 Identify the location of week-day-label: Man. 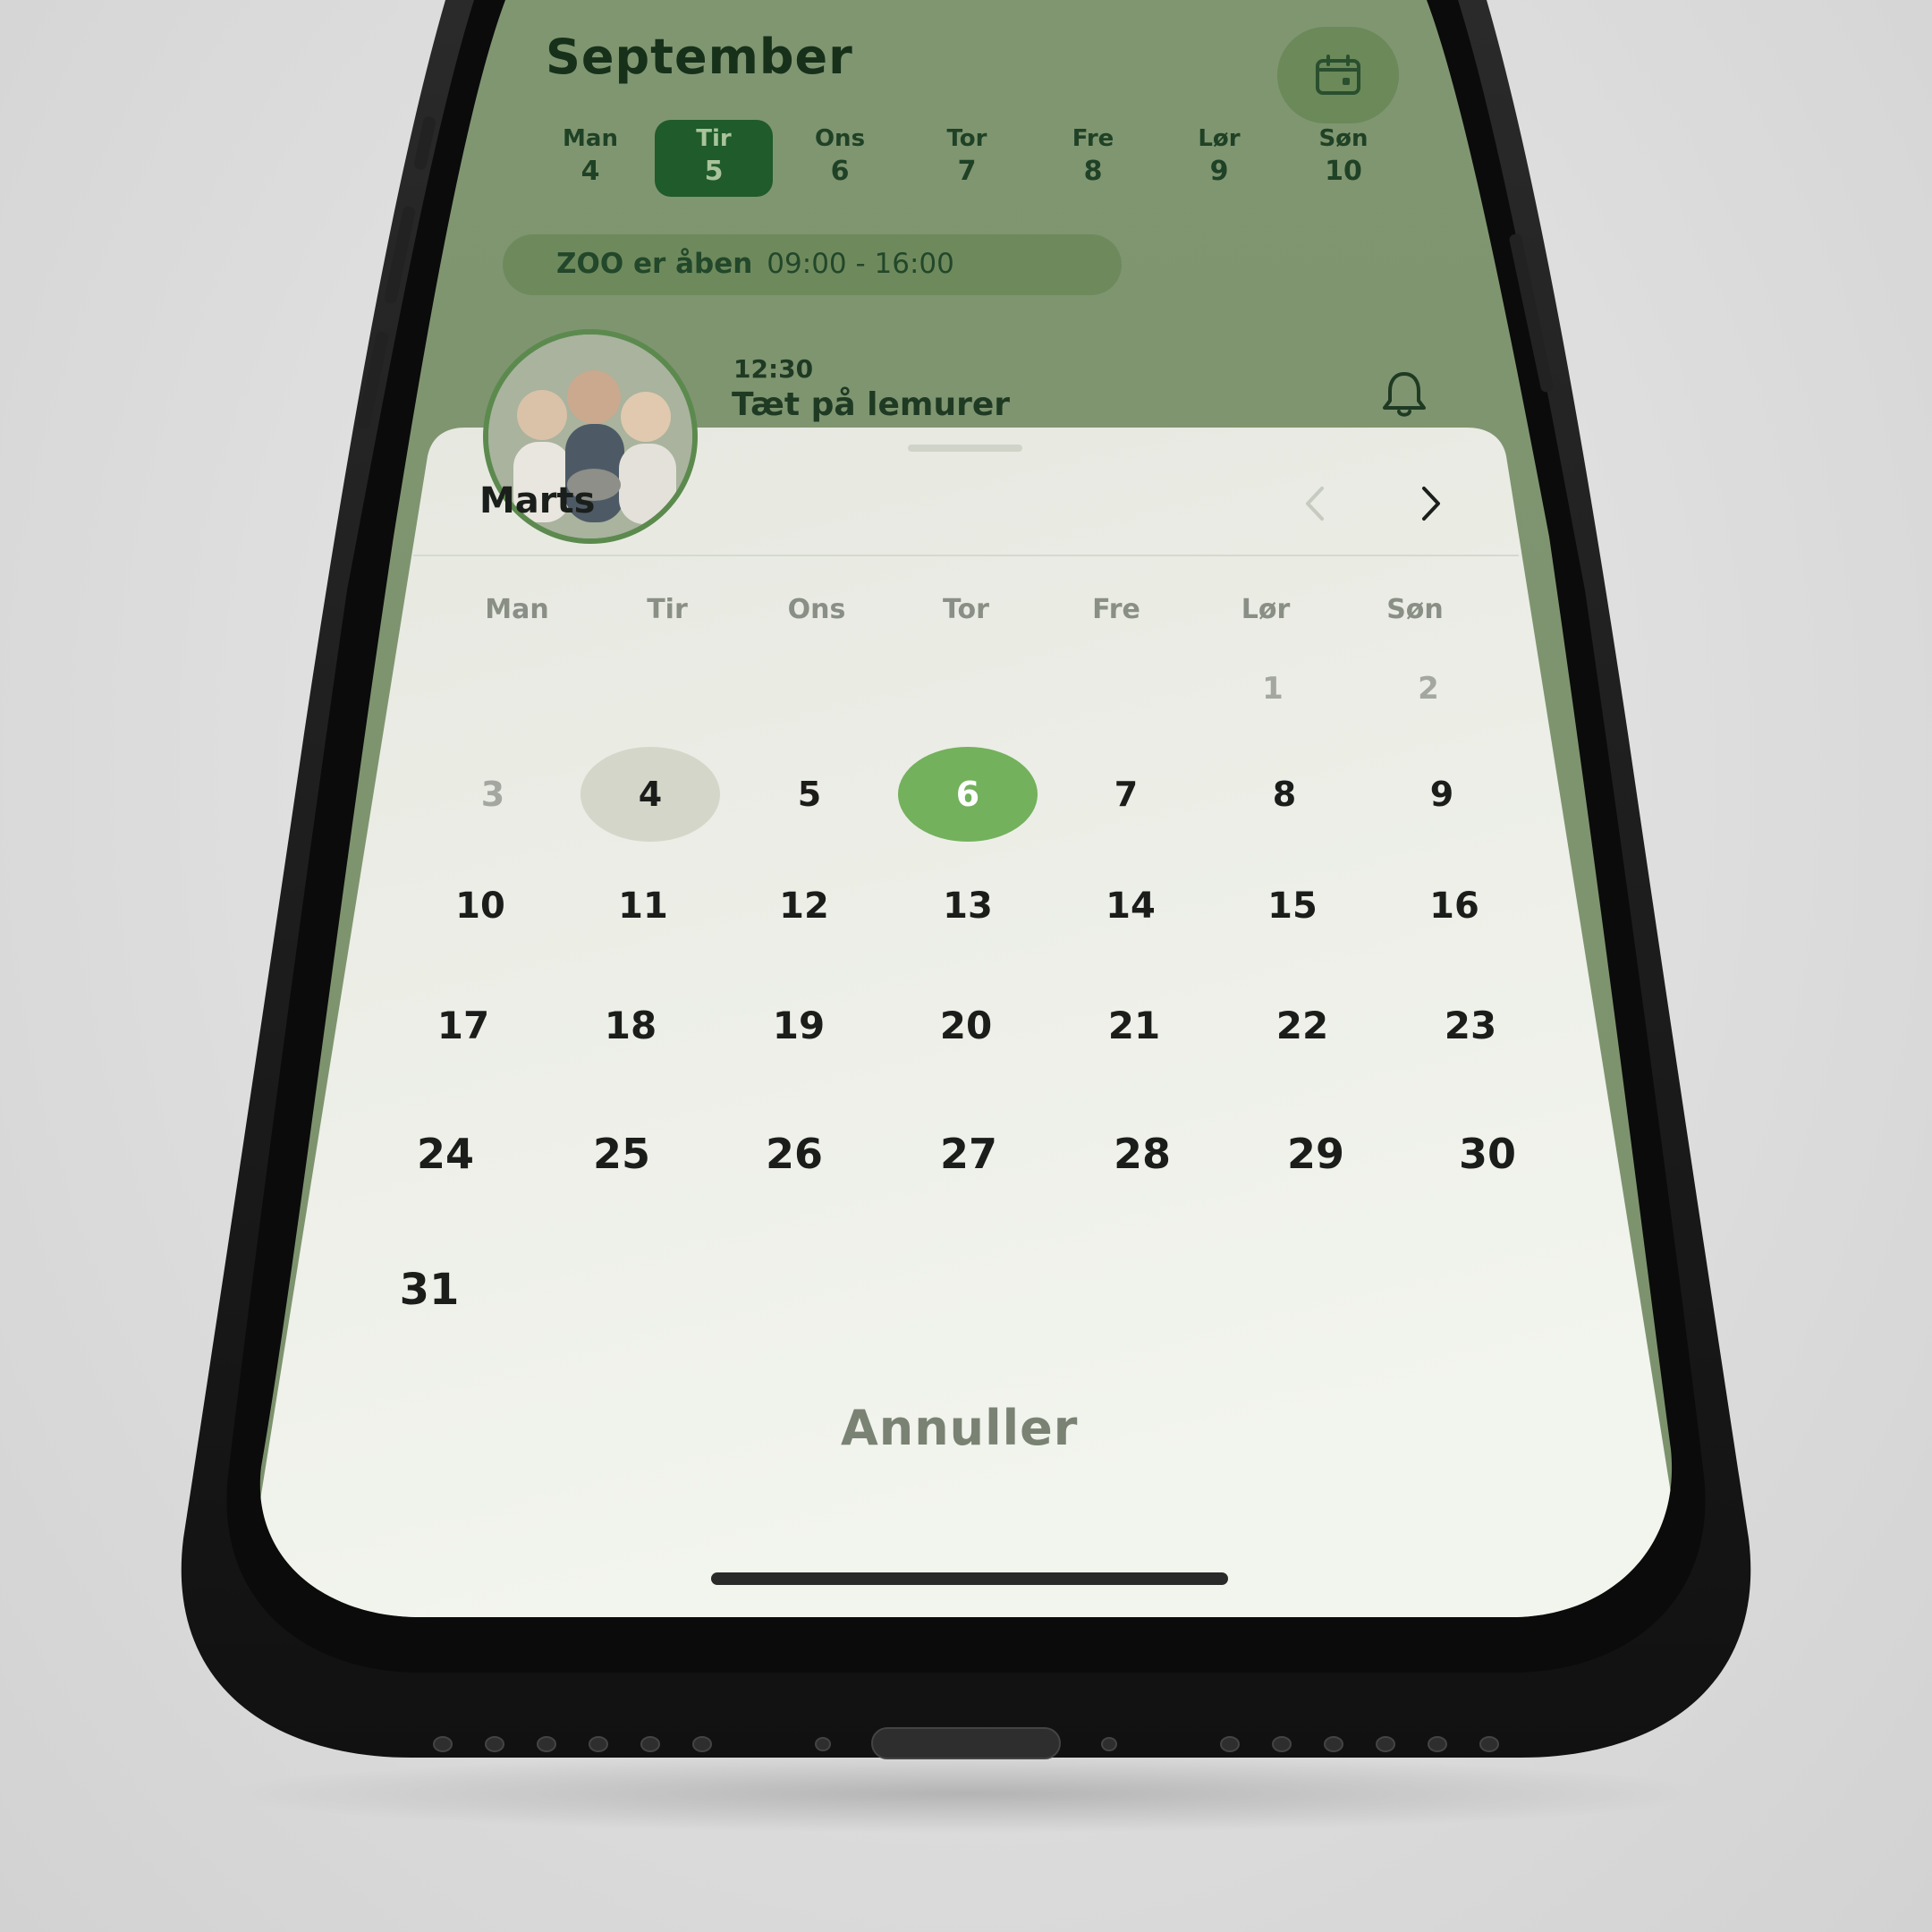
(590, 138).